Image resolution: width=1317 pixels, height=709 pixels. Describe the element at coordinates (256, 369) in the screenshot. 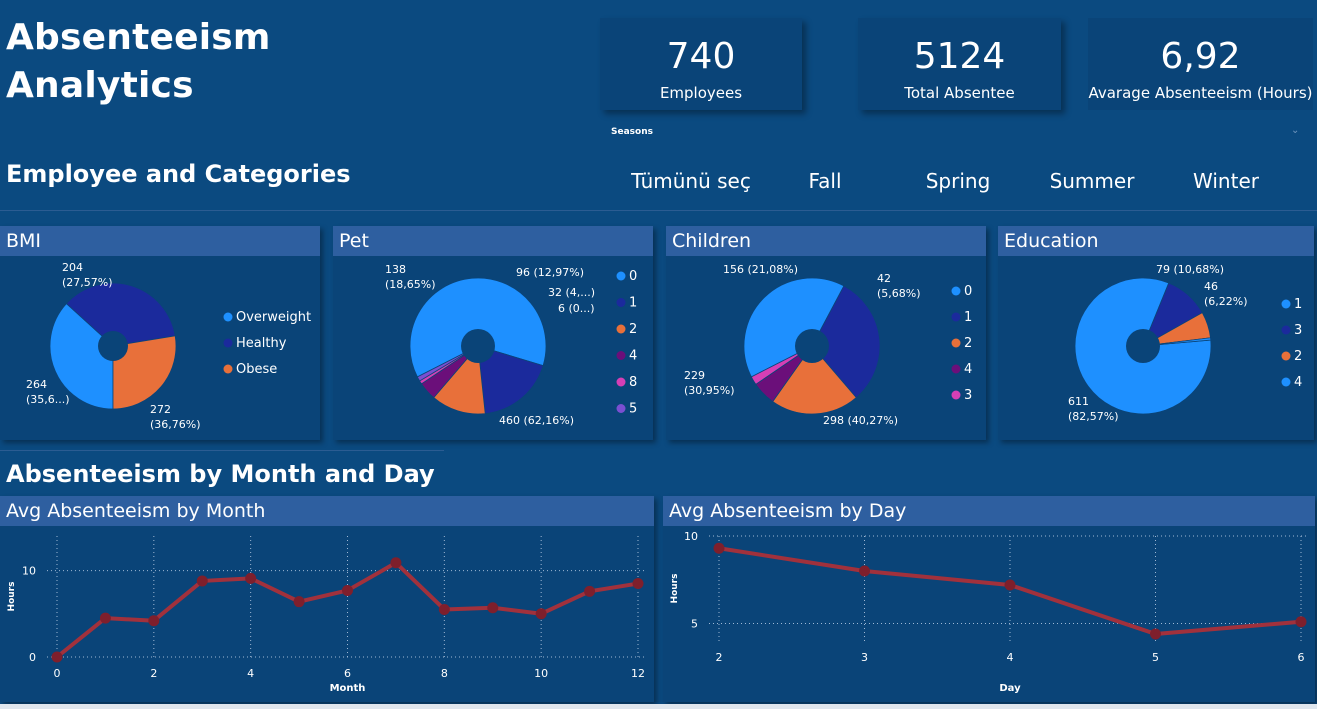

I see `legend-label: Obese` at that location.